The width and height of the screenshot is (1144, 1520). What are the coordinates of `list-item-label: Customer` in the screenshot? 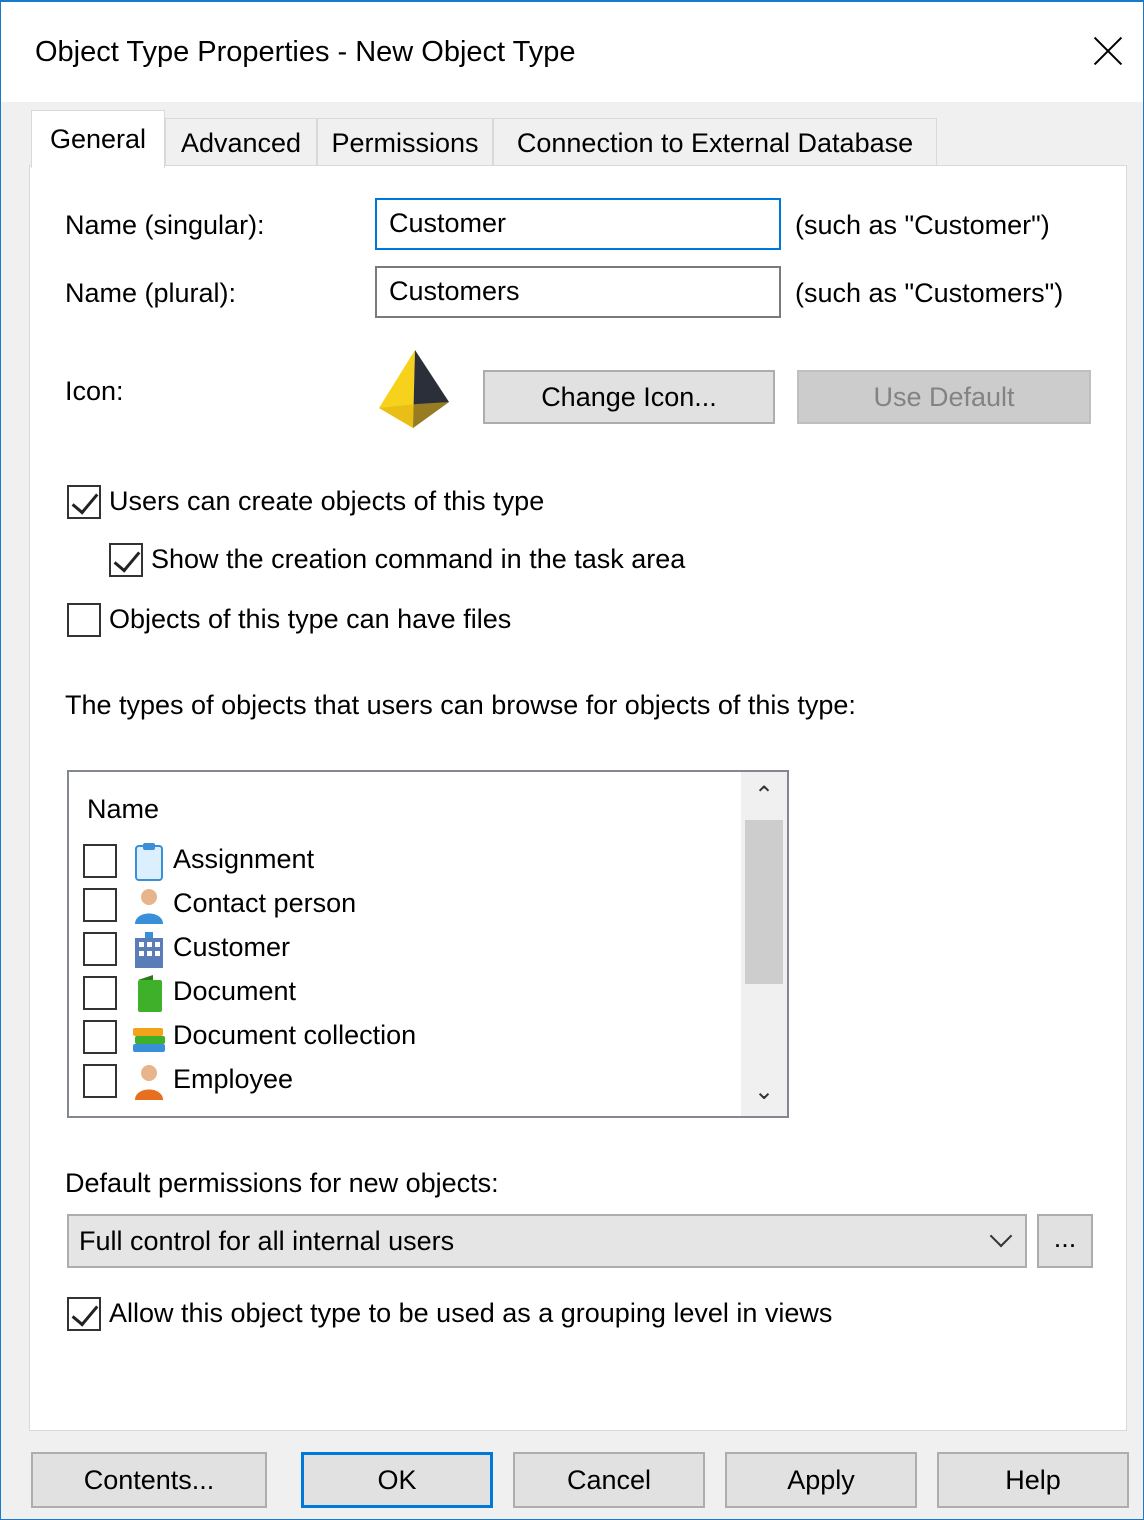 It's located at (232, 947).